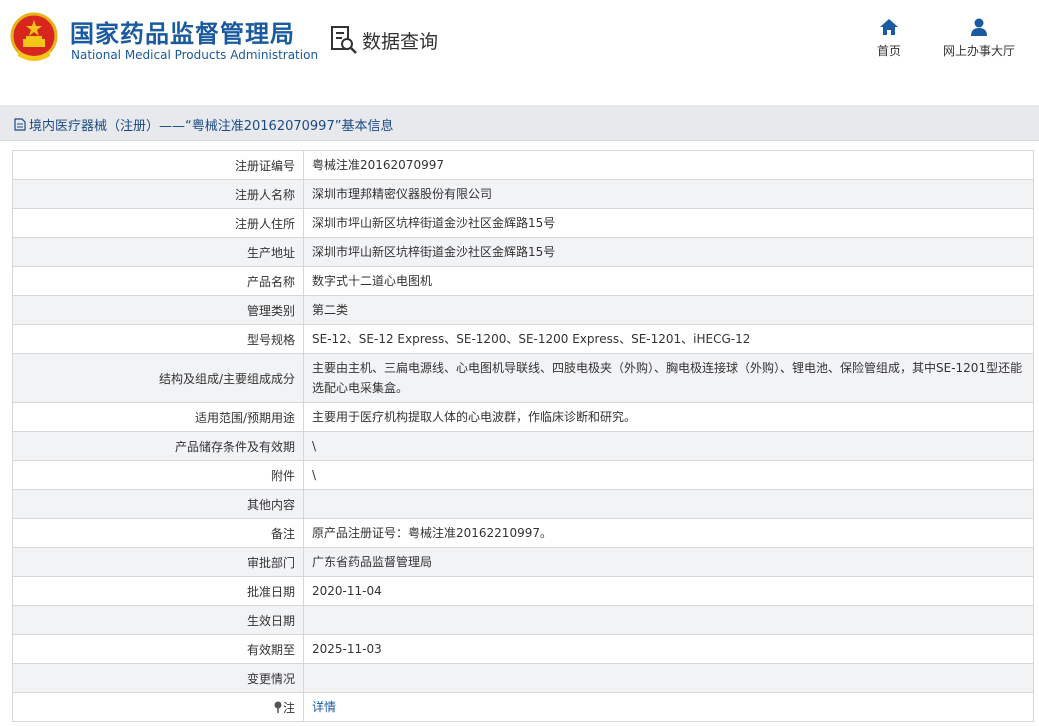 The height and width of the screenshot is (726, 1039). I want to click on row-label: 型号规格, so click(158, 339).